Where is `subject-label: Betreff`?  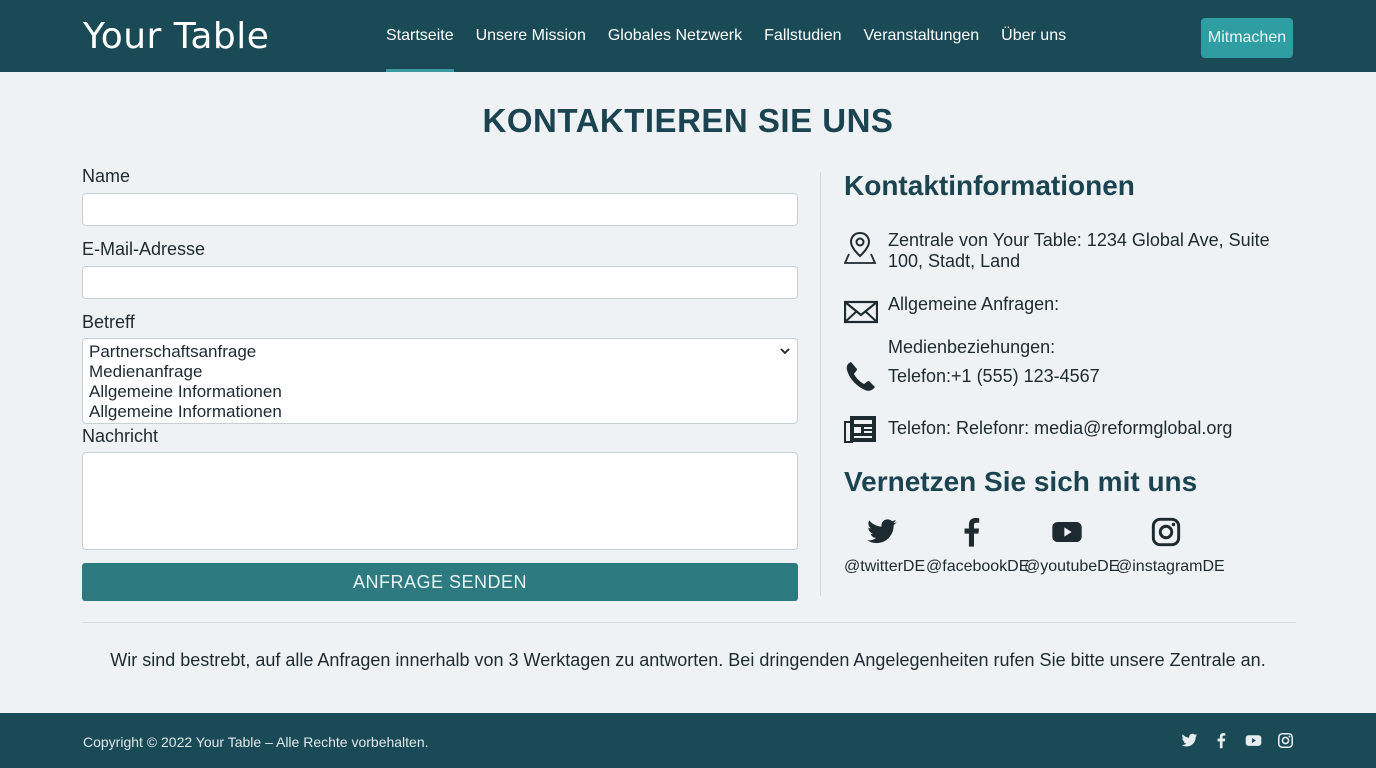 subject-label: Betreff is located at coordinates (108, 322).